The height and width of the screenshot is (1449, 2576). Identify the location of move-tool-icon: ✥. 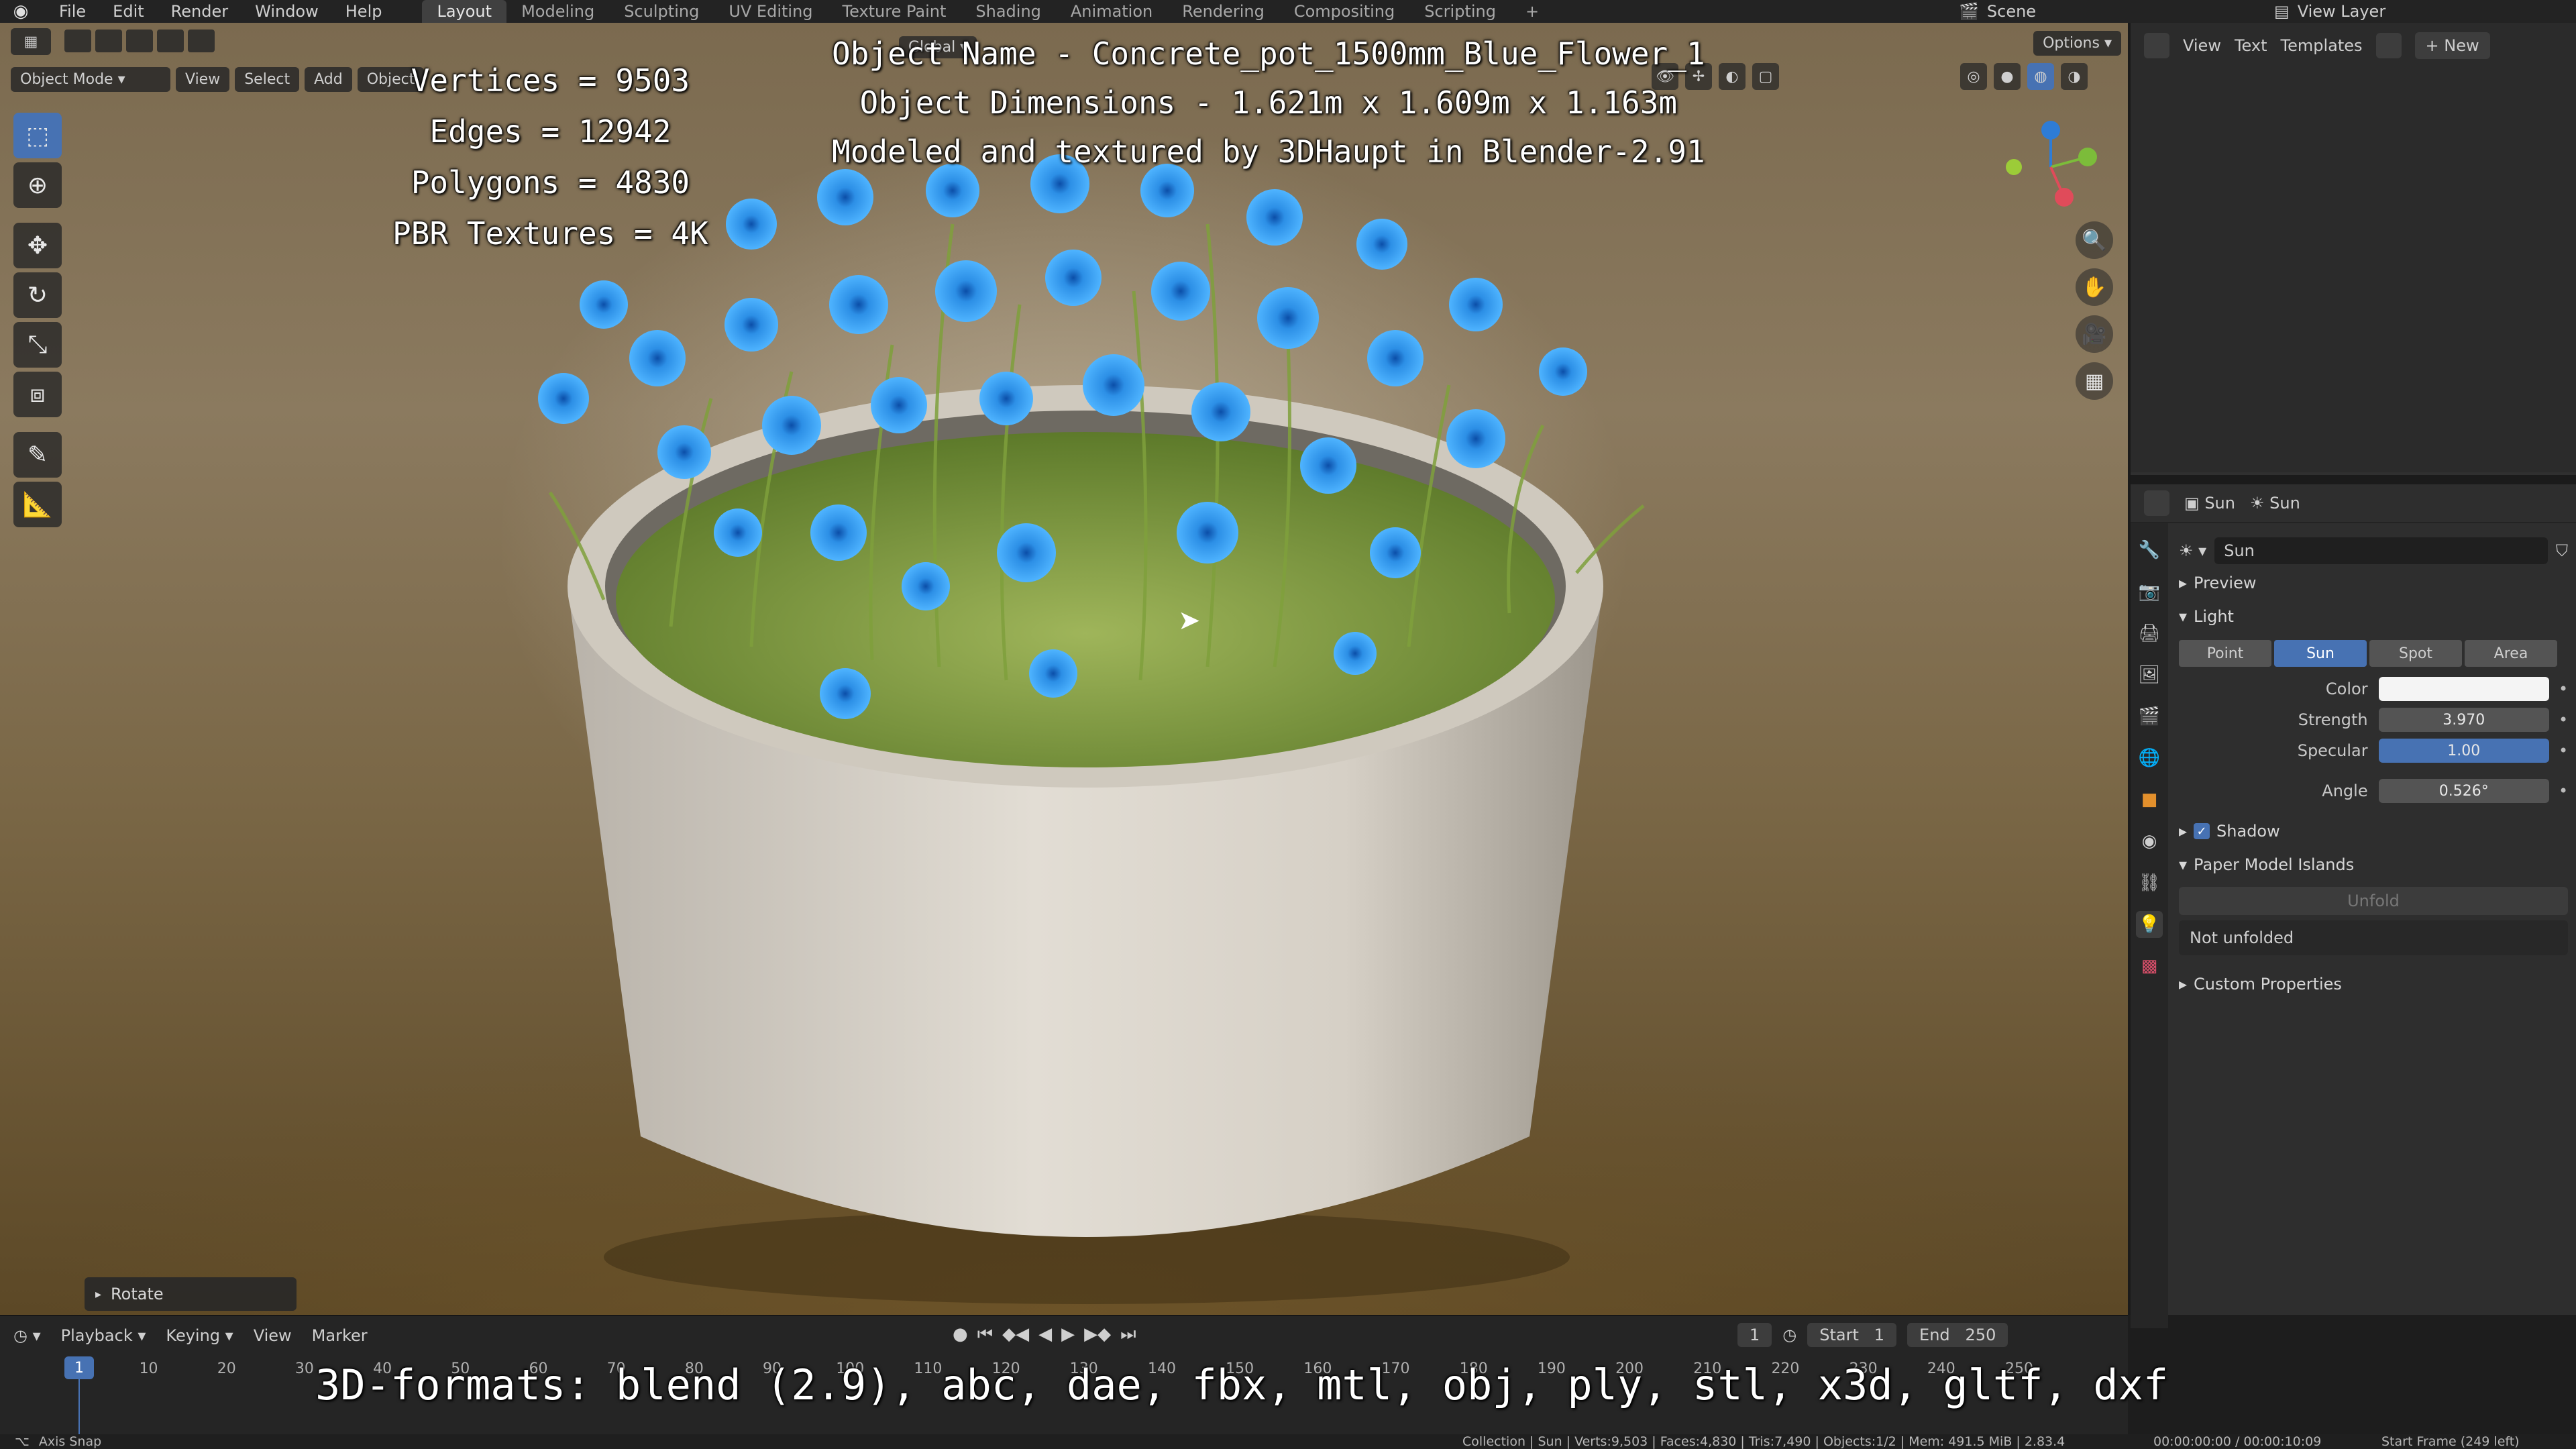
(37, 245).